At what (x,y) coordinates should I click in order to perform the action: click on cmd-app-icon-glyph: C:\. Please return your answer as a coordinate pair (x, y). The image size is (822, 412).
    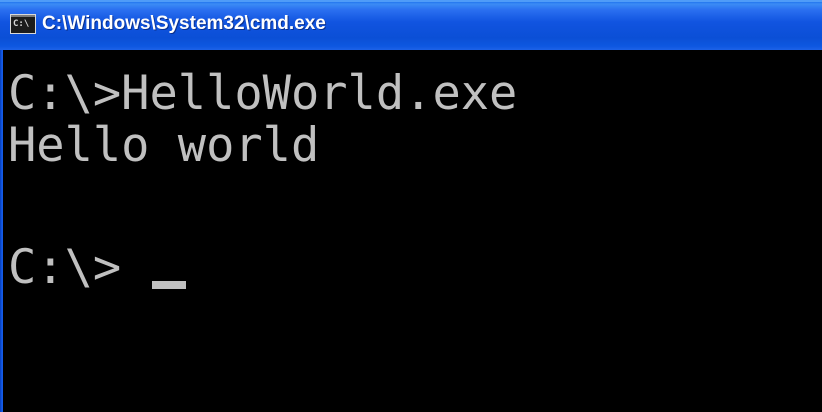
    Looking at the image, I should click on (21, 24).